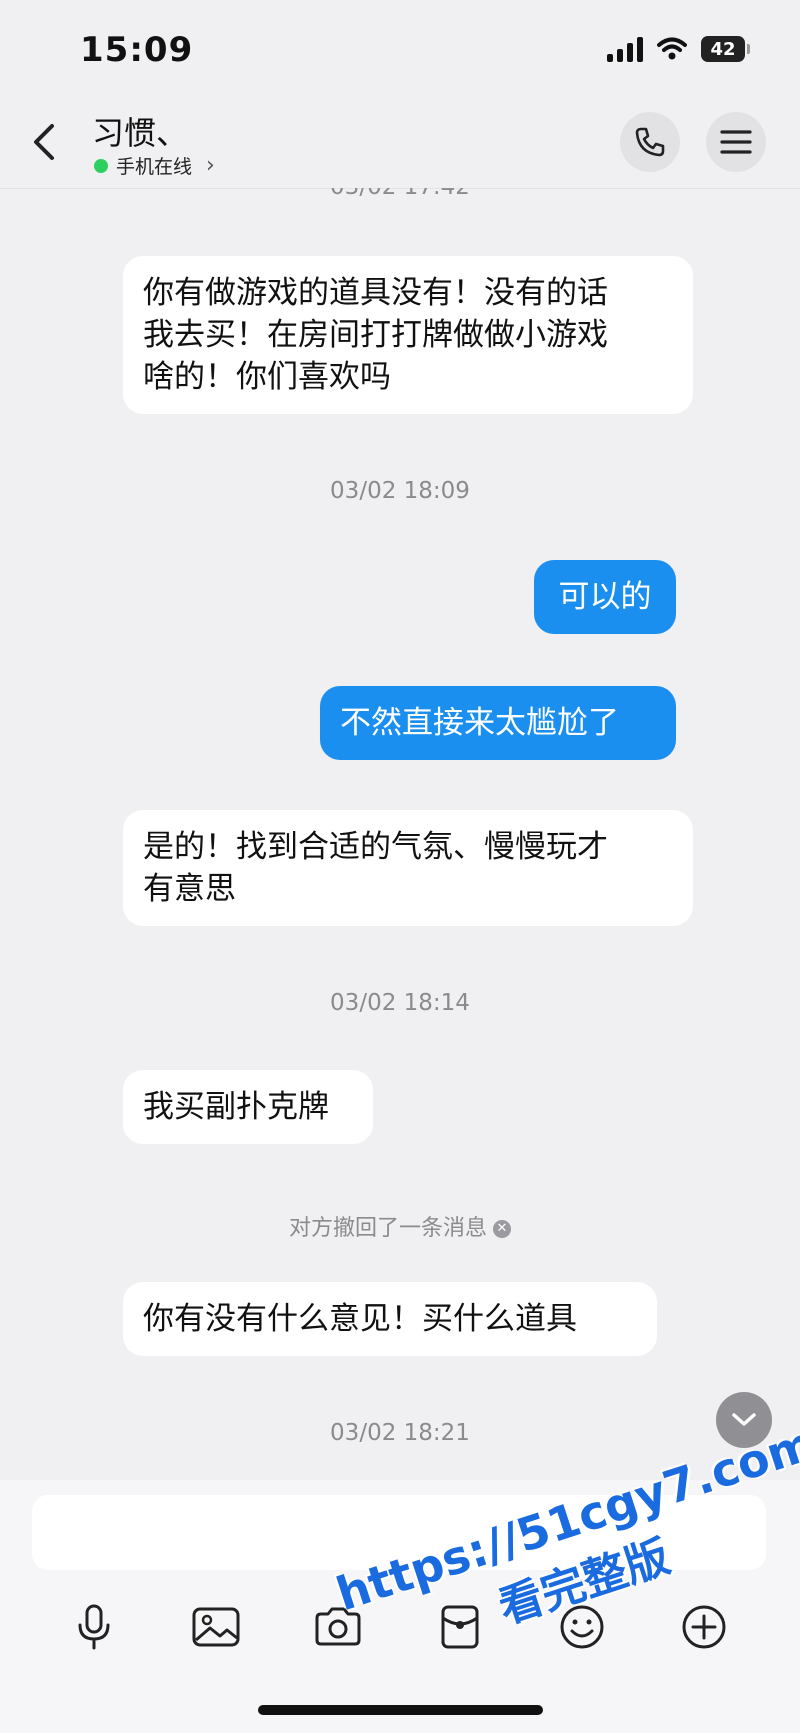 The width and height of the screenshot is (800, 1733). What do you see at coordinates (375, 293) in the screenshot?
I see `message-line: 你有做游戏的道具没有！没有的话` at bounding box center [375, 293].